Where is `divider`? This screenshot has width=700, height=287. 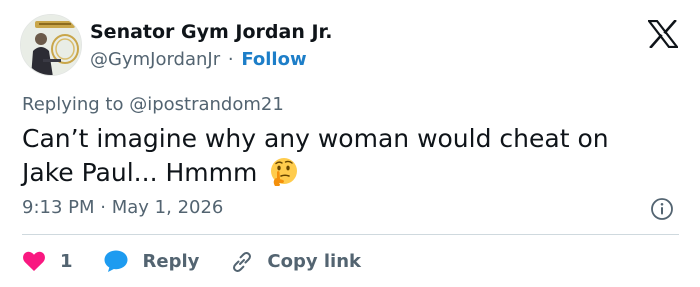
divider is located at coordinates (350, 234).